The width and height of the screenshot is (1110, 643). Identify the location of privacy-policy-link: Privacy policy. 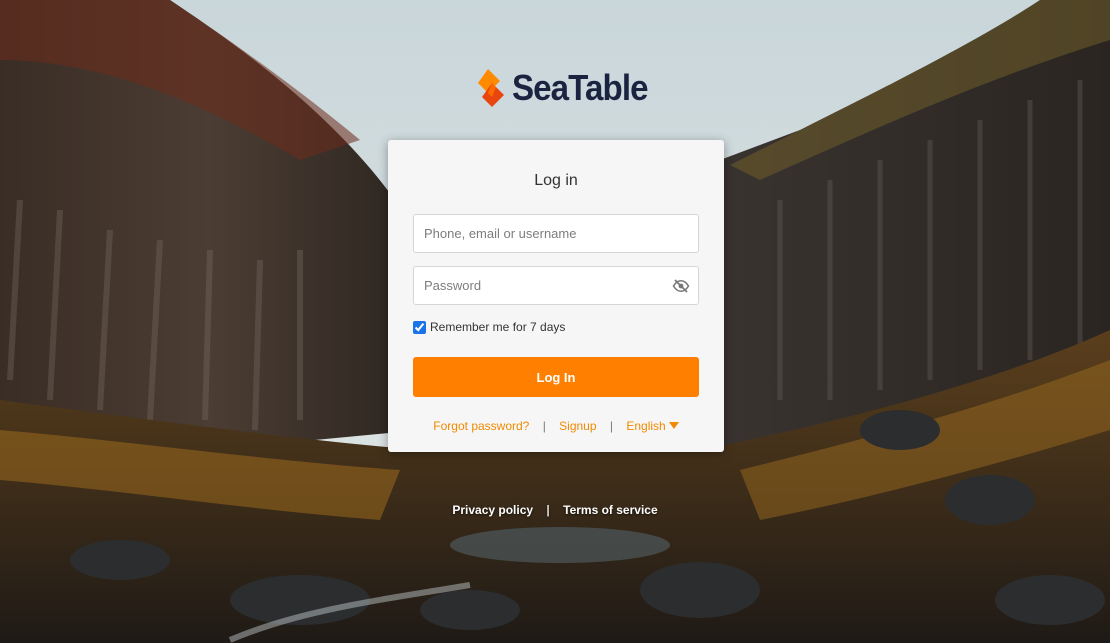
(492, 510).